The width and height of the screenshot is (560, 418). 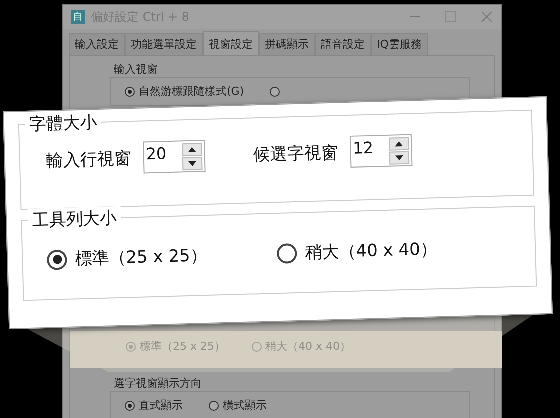 What do you see at coordinates (296, 154) in the screenshot?
I see `field-label: 候選字視窗` at bounding box center [296, 154].